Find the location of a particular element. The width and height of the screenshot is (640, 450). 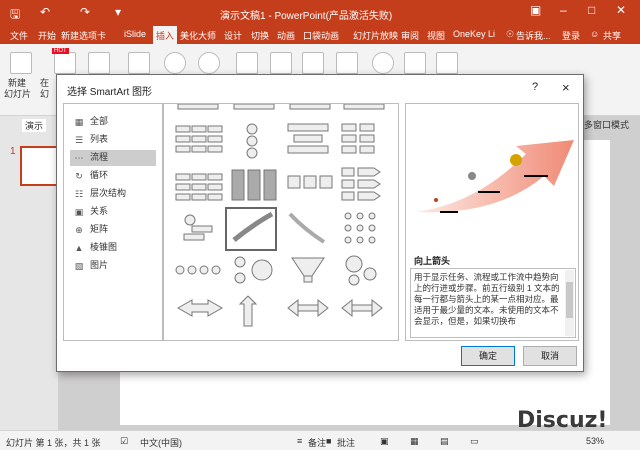

customize-icon: ▾ is located at coordinates (118, 12).